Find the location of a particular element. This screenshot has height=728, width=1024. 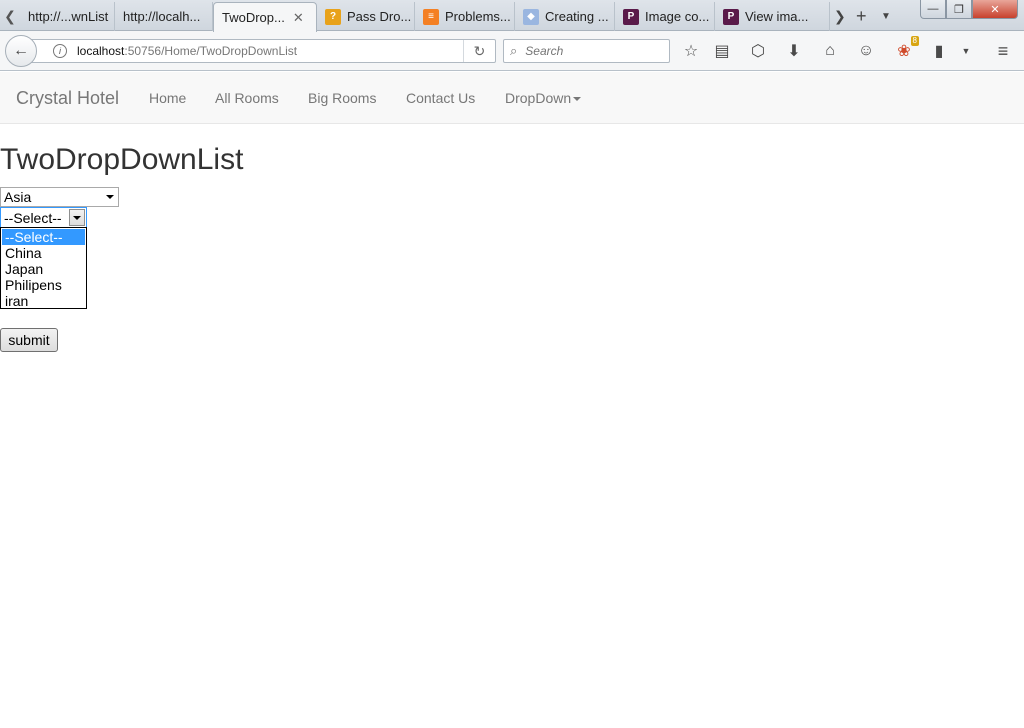

url-host: localhost is located at coordinates (101, 51).